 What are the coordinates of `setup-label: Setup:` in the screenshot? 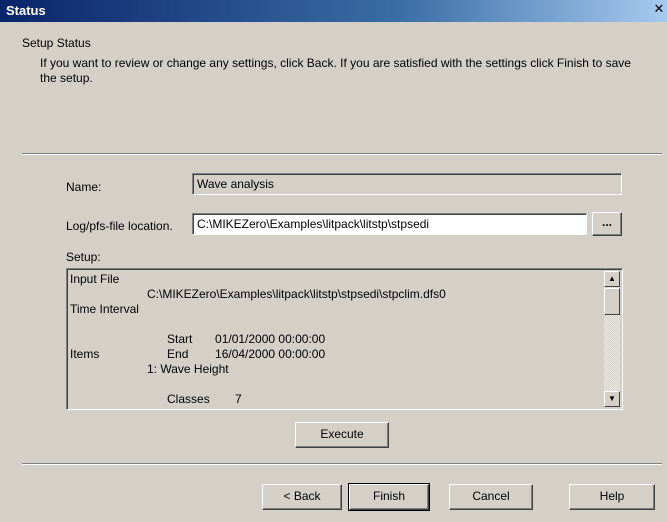 It's located at (83, 257).